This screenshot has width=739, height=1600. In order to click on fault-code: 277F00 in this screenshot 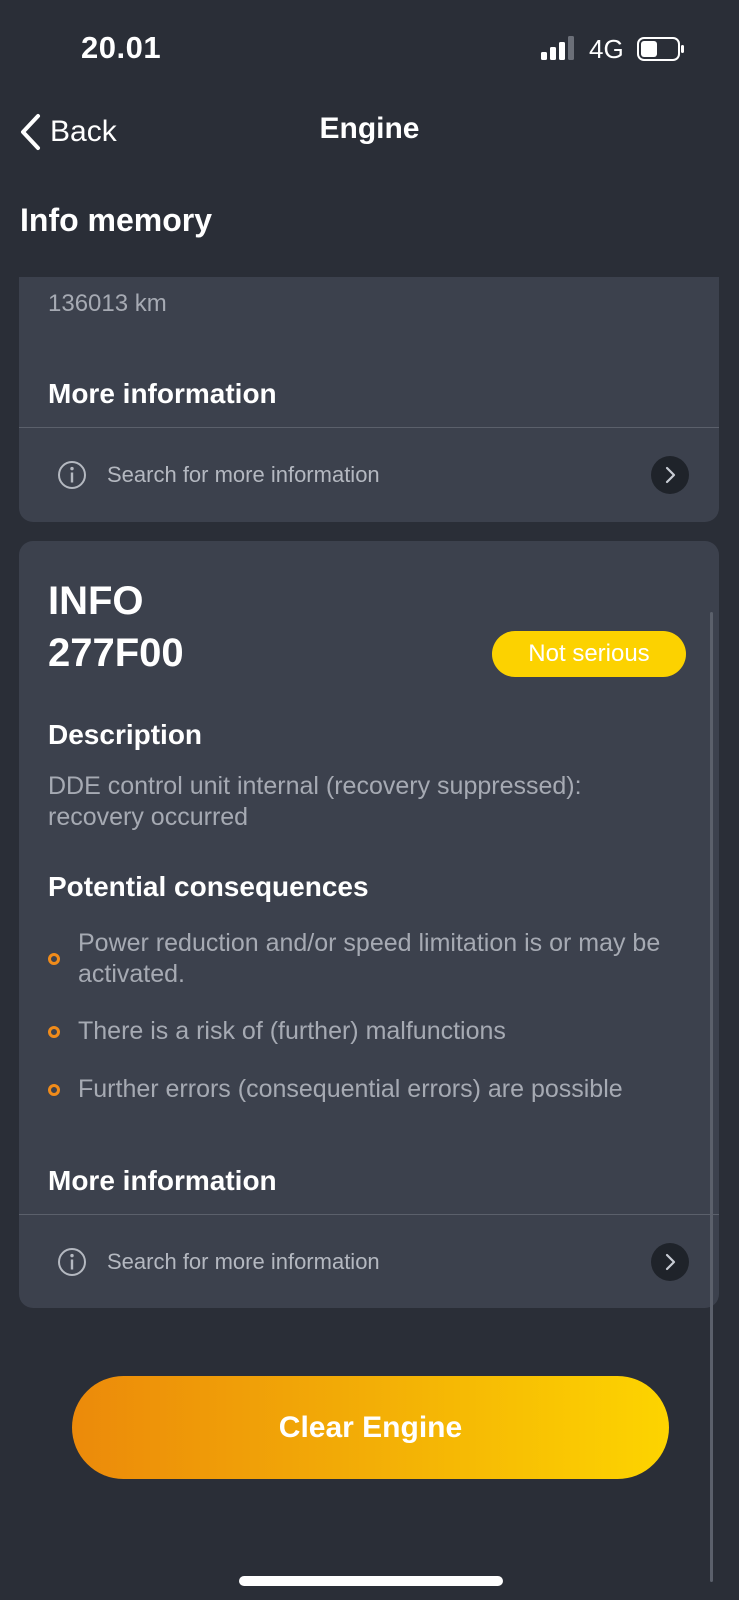, I will do `click(116, 653)`.